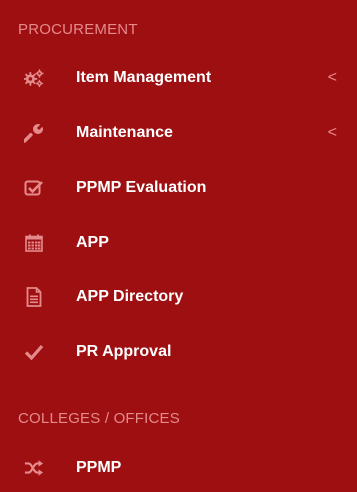 This screenshot has width=357, height=492. Describe the element at coordinates (92, 242) in the screenshot. I see `sidebar-item-label: APP` at that location.